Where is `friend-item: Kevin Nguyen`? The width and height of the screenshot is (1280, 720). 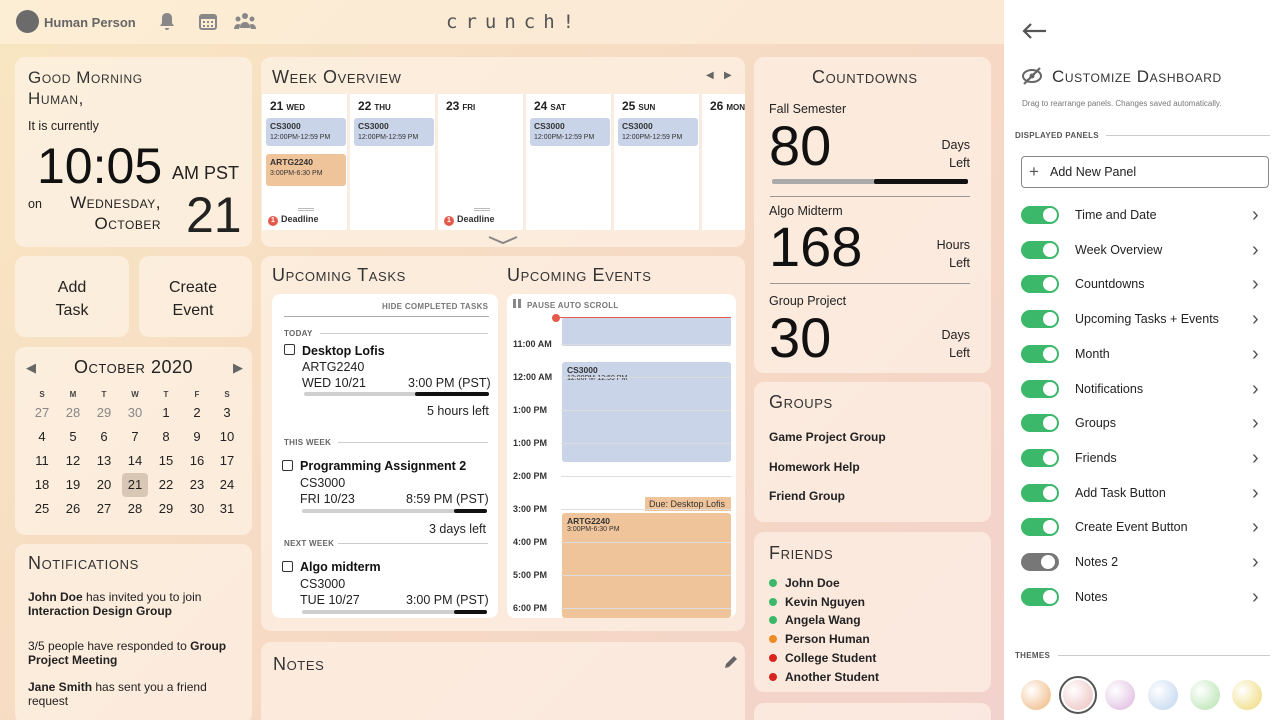 friend-item: Kevin Nguyen is located at coordinates (817, 602).